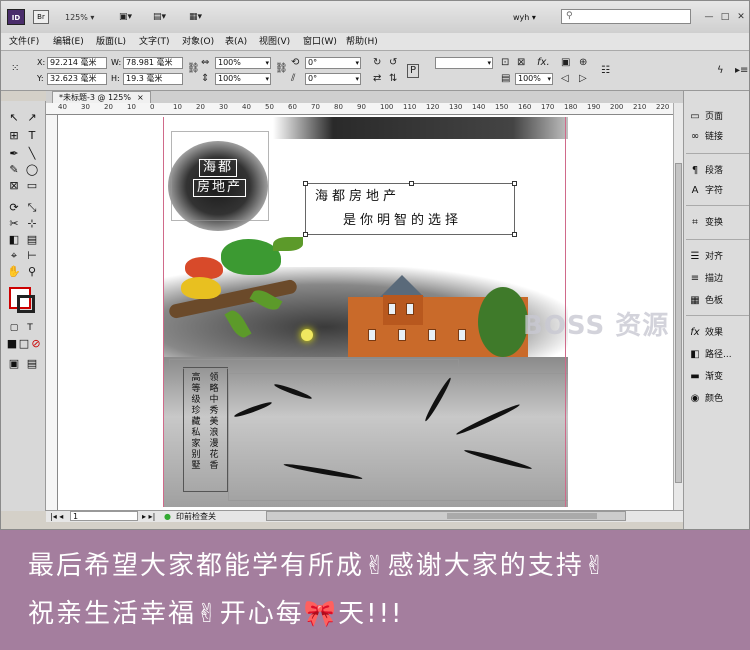 The width and height of the screenshot is (750, 650). Describe the element at coordinates (583, 79) in the screenshot. I see `select-next-icon: ▷` at that location.